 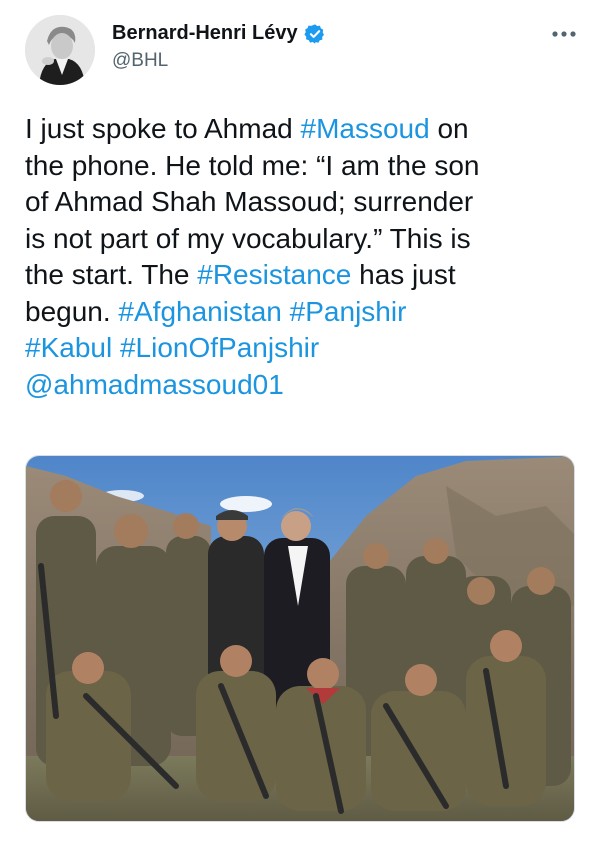 I want to click on tweet-text-line: of Ahmad Shah Massoud; surrender, so click(x=305, y=202).